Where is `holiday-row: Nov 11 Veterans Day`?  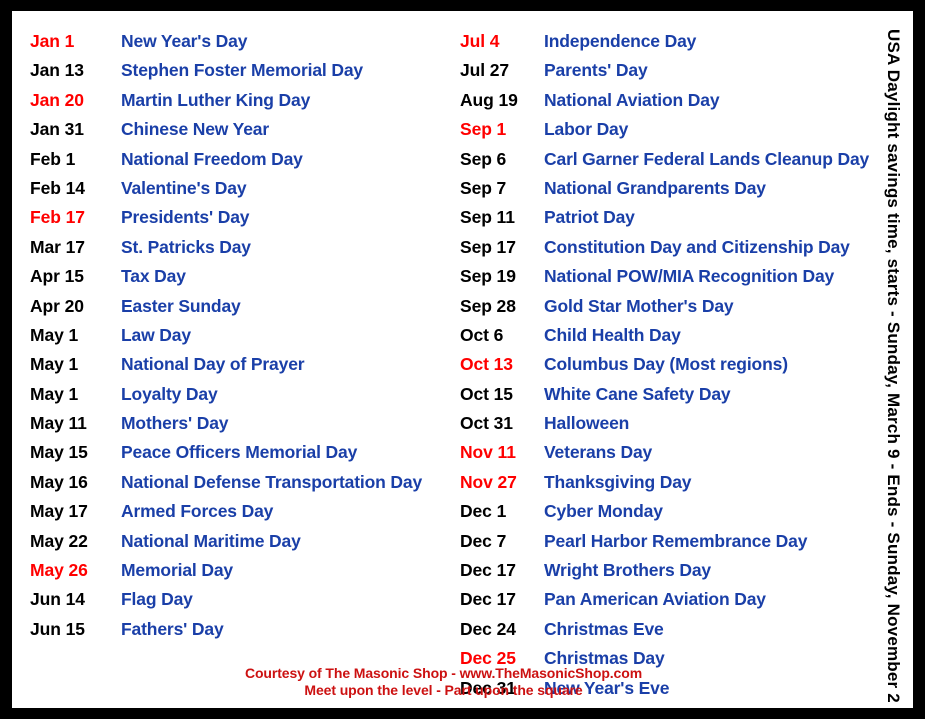 holiday-row: Nov 11 Veterans Day is located at coordinates (666, 456).